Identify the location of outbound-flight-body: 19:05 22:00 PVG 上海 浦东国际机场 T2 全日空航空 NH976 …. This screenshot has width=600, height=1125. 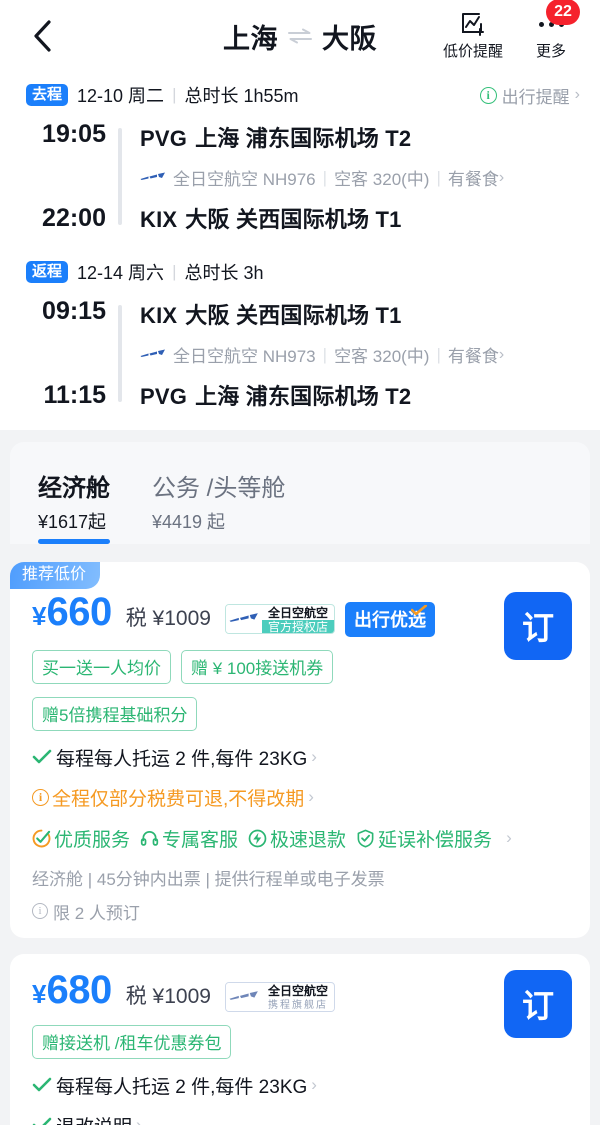
(300, 177).